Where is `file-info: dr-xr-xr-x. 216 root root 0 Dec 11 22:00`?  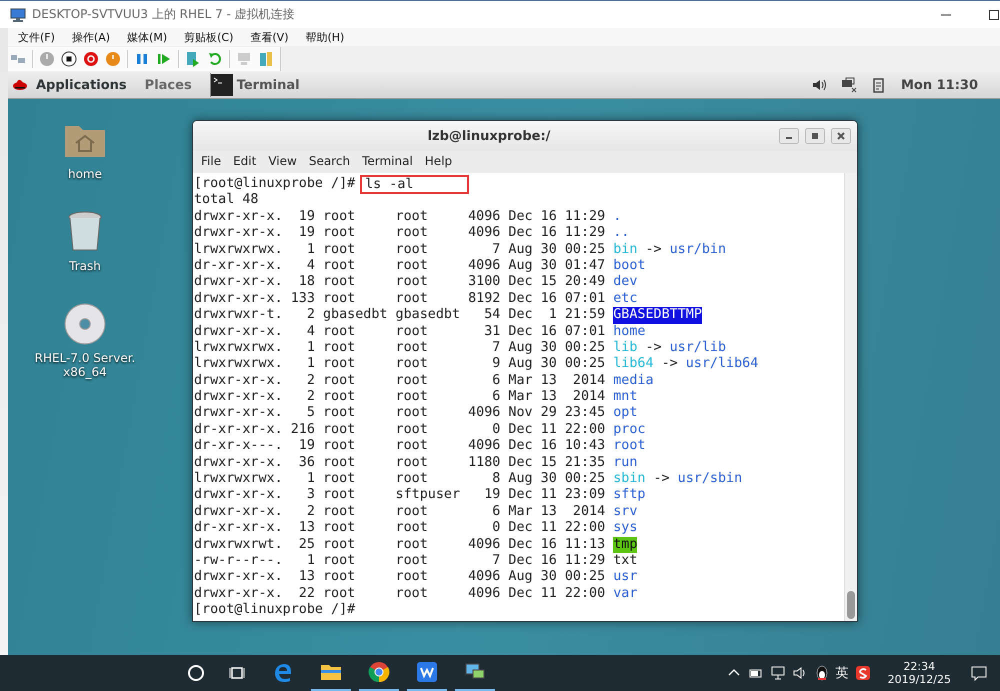 file-info: dr-xr-xr-x. 216 root root 0 Dec 11 22:00 is located at coordinates (400, 430).